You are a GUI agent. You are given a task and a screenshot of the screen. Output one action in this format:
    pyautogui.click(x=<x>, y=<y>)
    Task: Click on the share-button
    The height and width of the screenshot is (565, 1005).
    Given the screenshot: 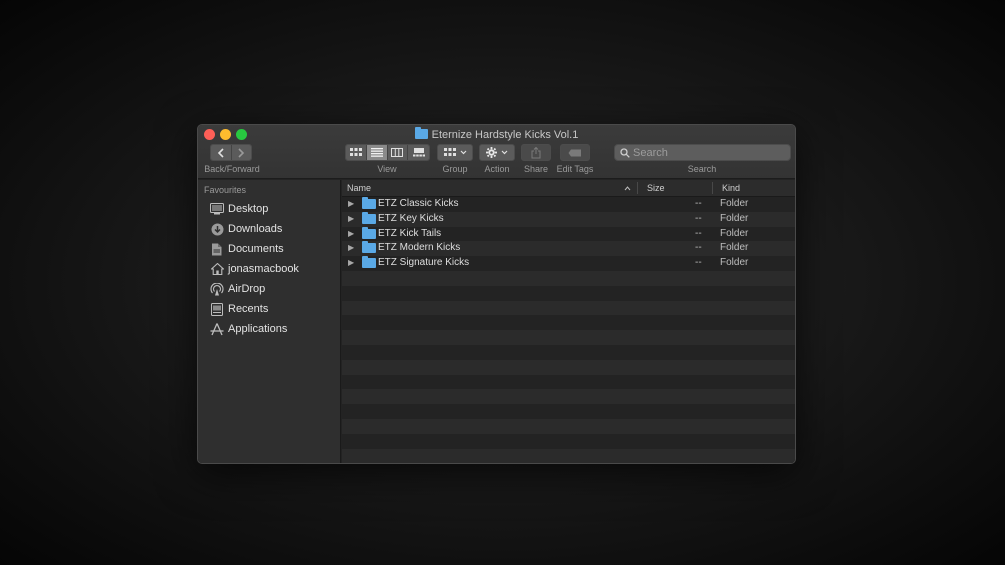 What is the action you would take?
    pyautogui.click(x=536, y=152)
    